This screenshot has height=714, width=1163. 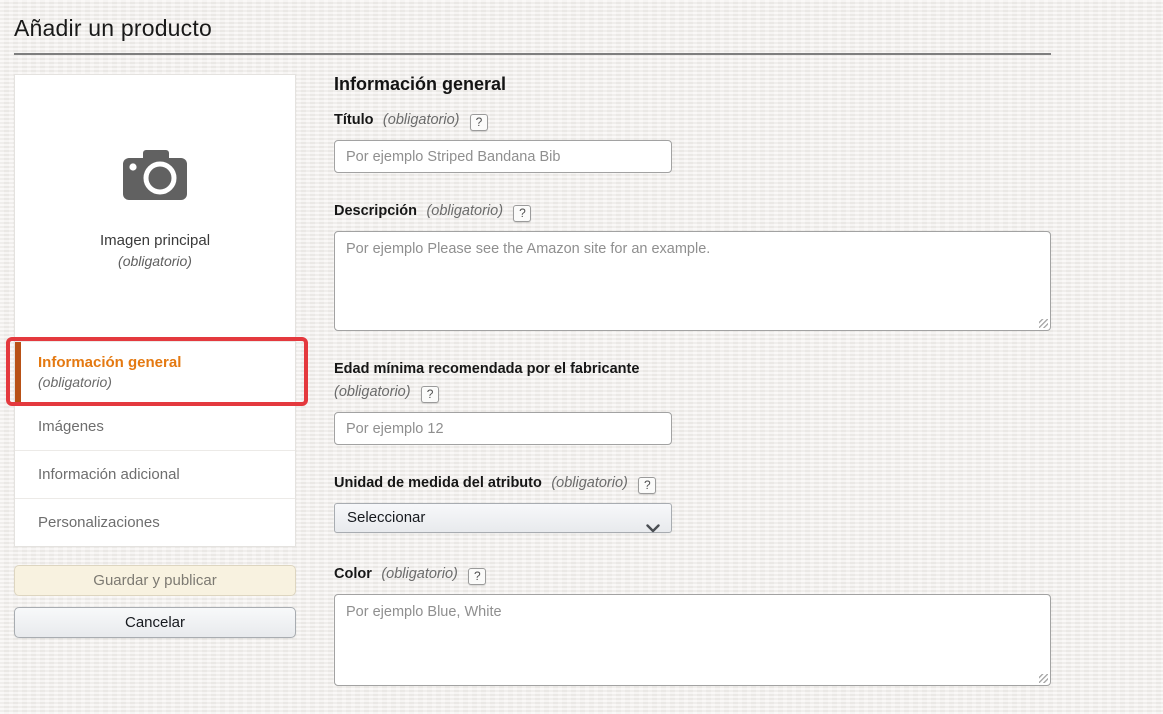 What do you see at coordinates (353, 574) in the screenshot?
I see `field-label: Color` at bounding box center [353, 574].